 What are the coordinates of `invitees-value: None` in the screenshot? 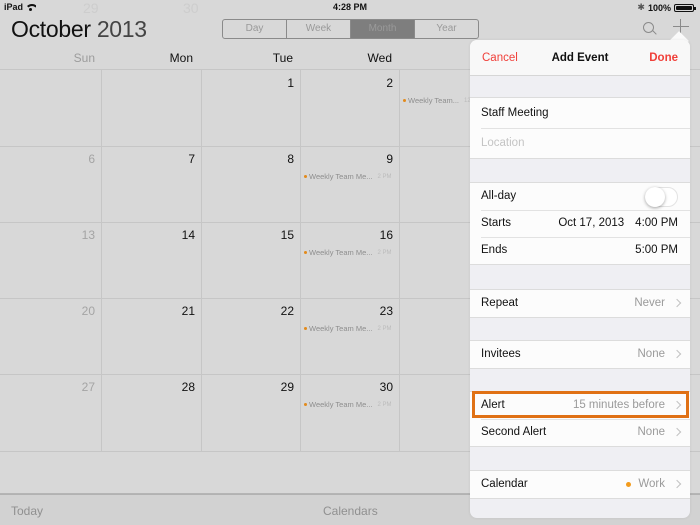 It's located at (651, 354).